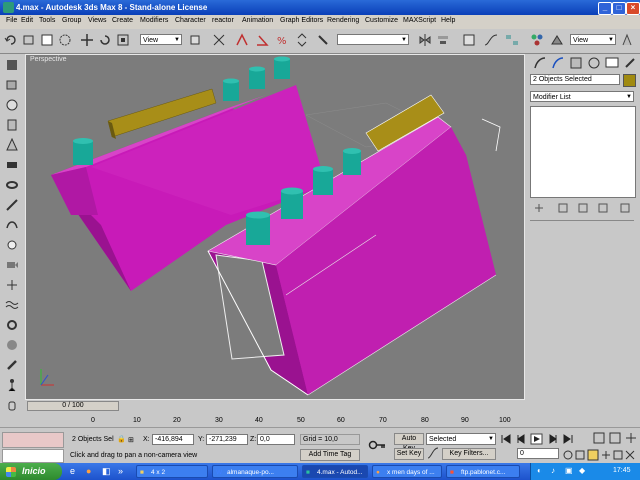  What do you see at coordinates (12, 325) in the screenshot?
I see `system-icon` at bounding box center [12, 325].